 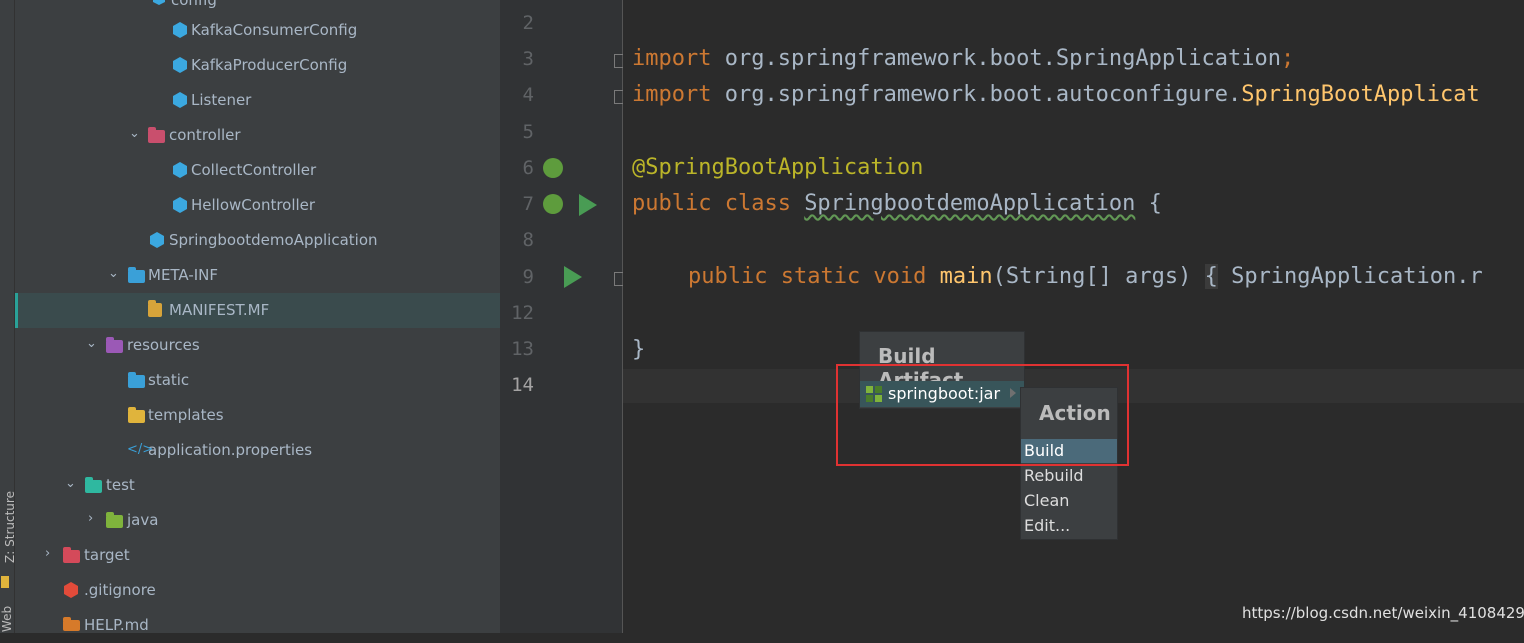 I want to click on chevron-right-icon, so click(x=1013, y=393).